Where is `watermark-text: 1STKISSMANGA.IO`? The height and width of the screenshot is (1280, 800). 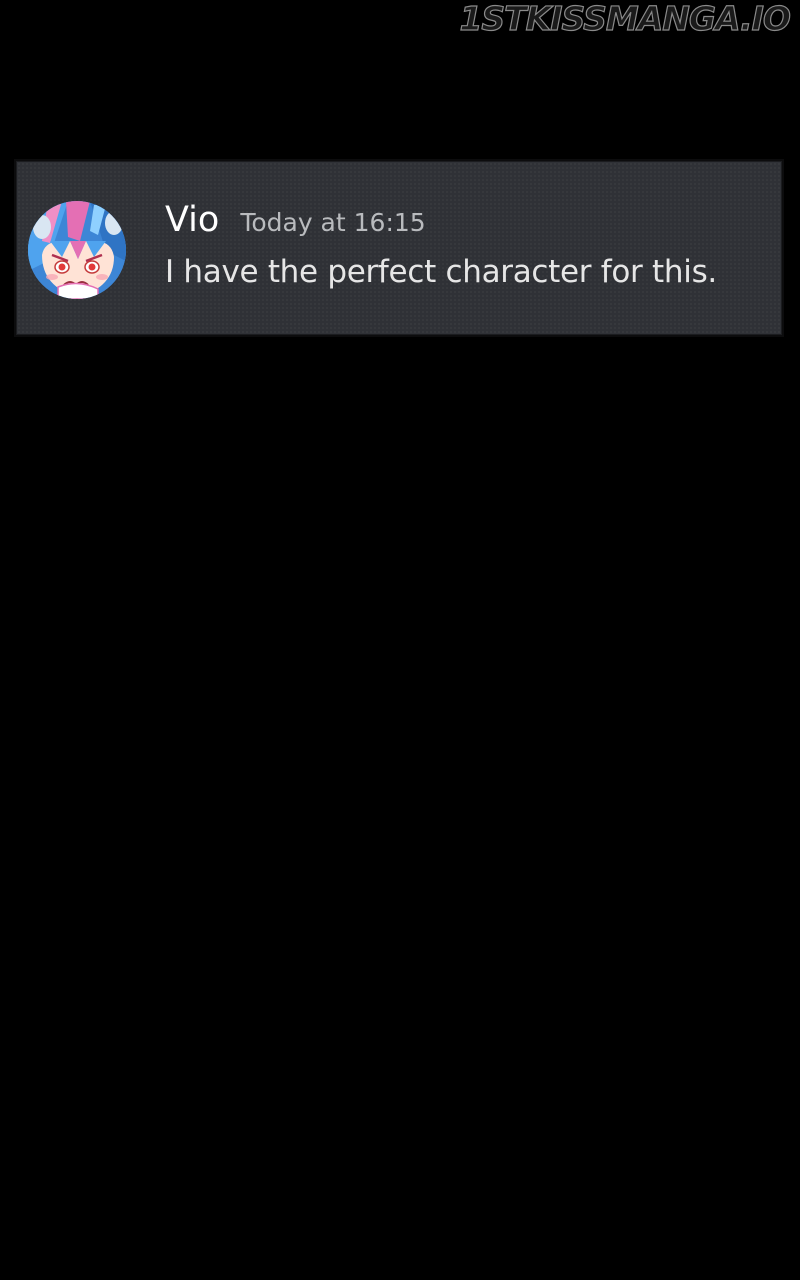
watermark-text: 1STKISSMANGA.IO is located at coordinates (625, 19).